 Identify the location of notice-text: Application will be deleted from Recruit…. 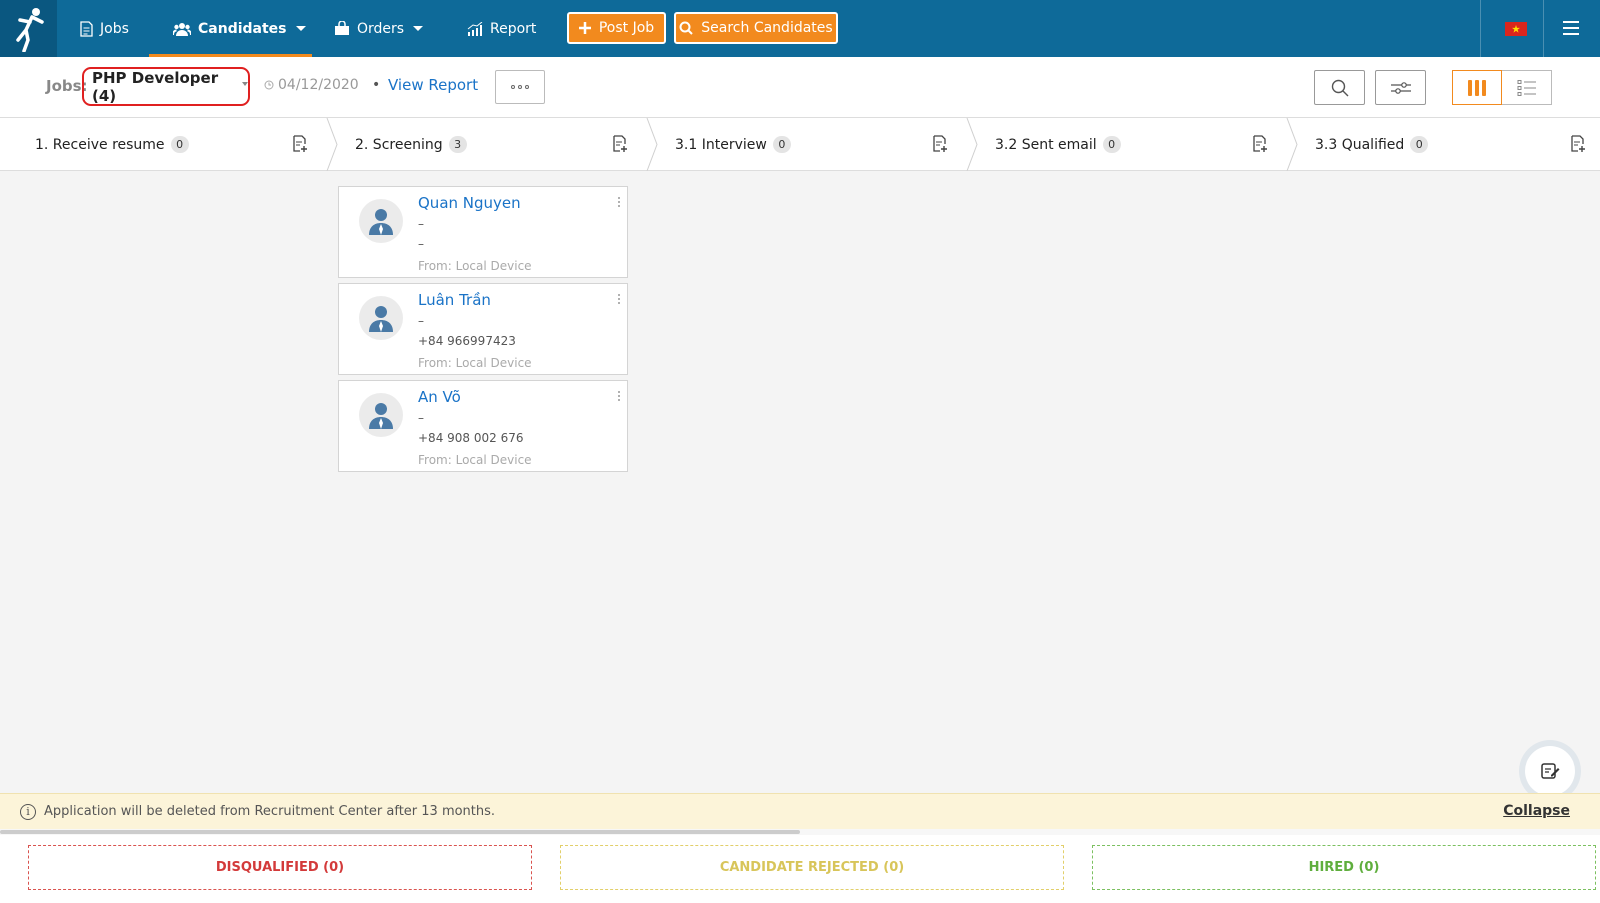
(270, 811).